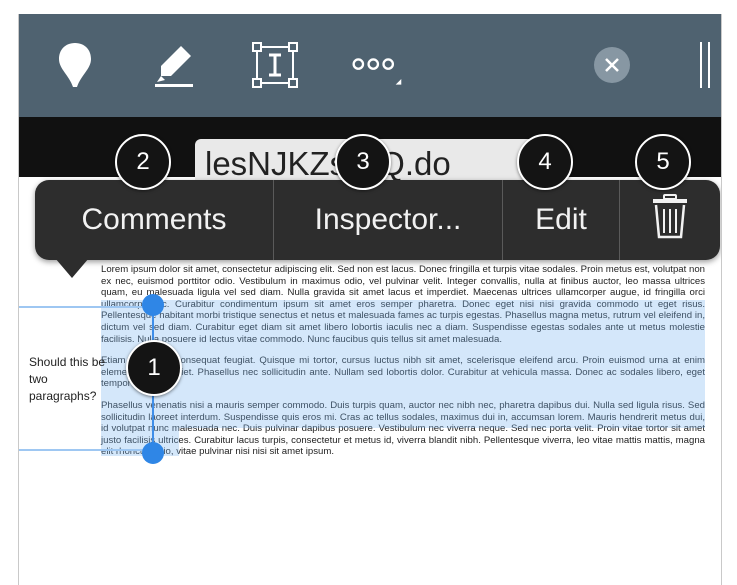 The width and height of the screenshot is (737, 585). Describe the element at coordinates (153, 453) in the screenshot. I see `selection-end-handle` at that location.